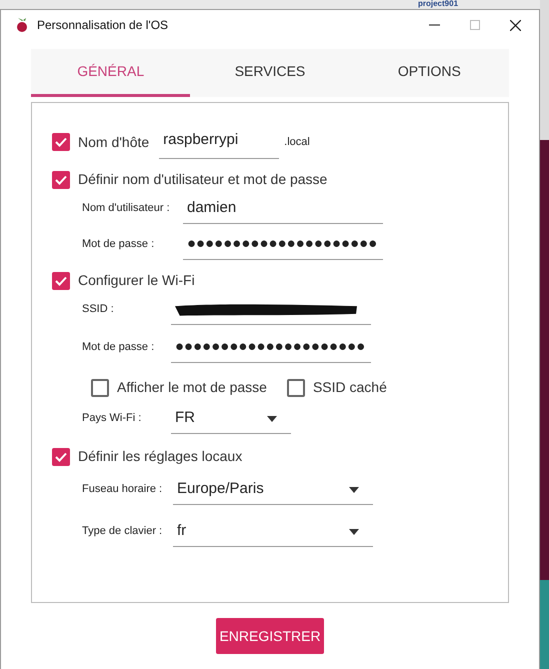  I want to click on checkbox-label: SSID caché, so click(349, 387).